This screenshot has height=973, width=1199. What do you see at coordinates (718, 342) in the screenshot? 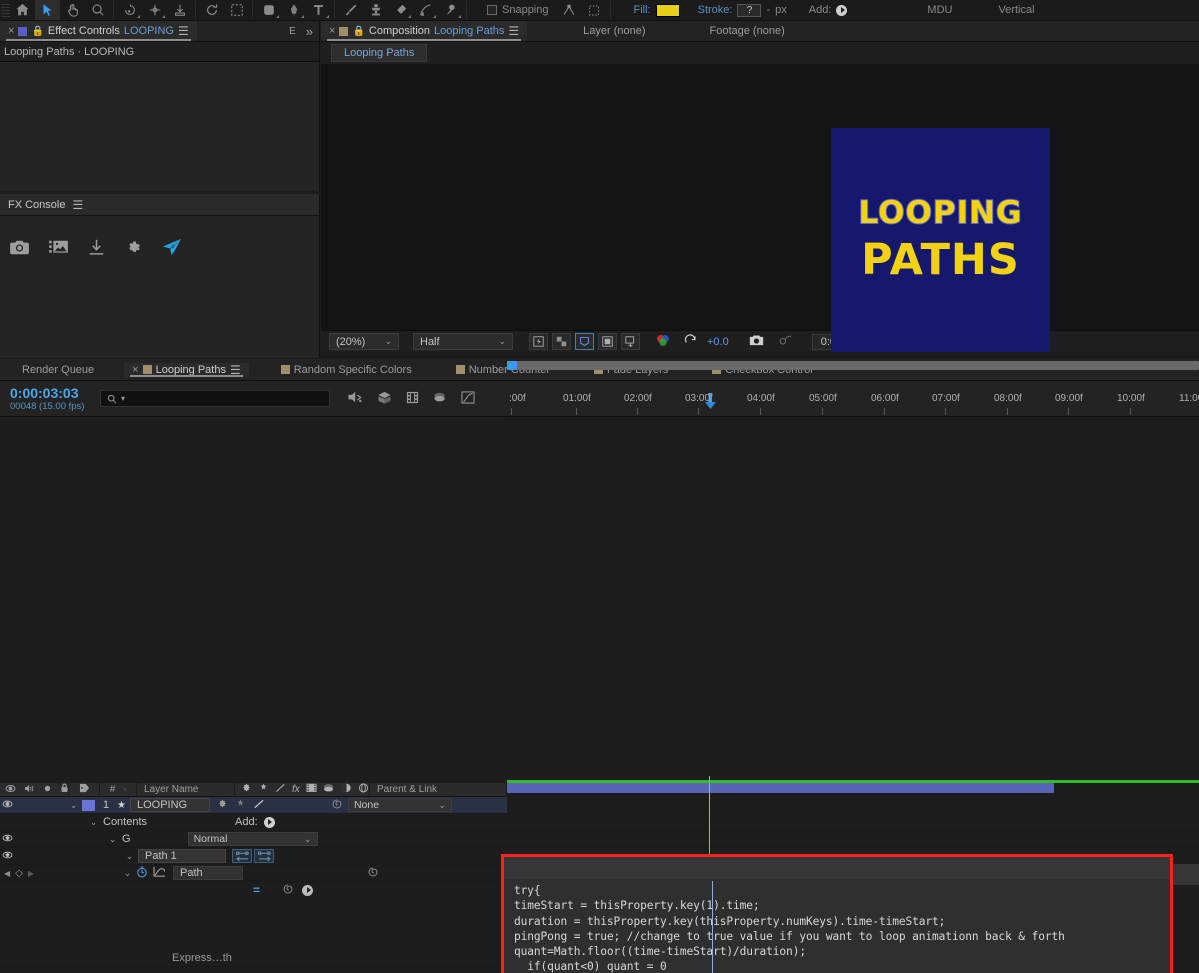
I see `exposure-value: +0.0` at bounding box center [718, 342].